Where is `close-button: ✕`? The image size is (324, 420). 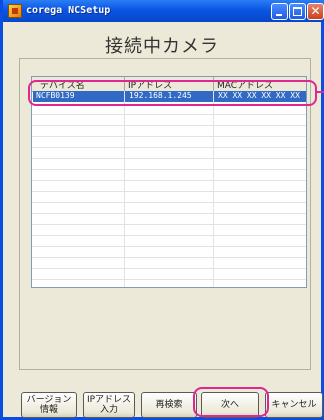 close-button: ✕ is located at coordinates (315, 11).